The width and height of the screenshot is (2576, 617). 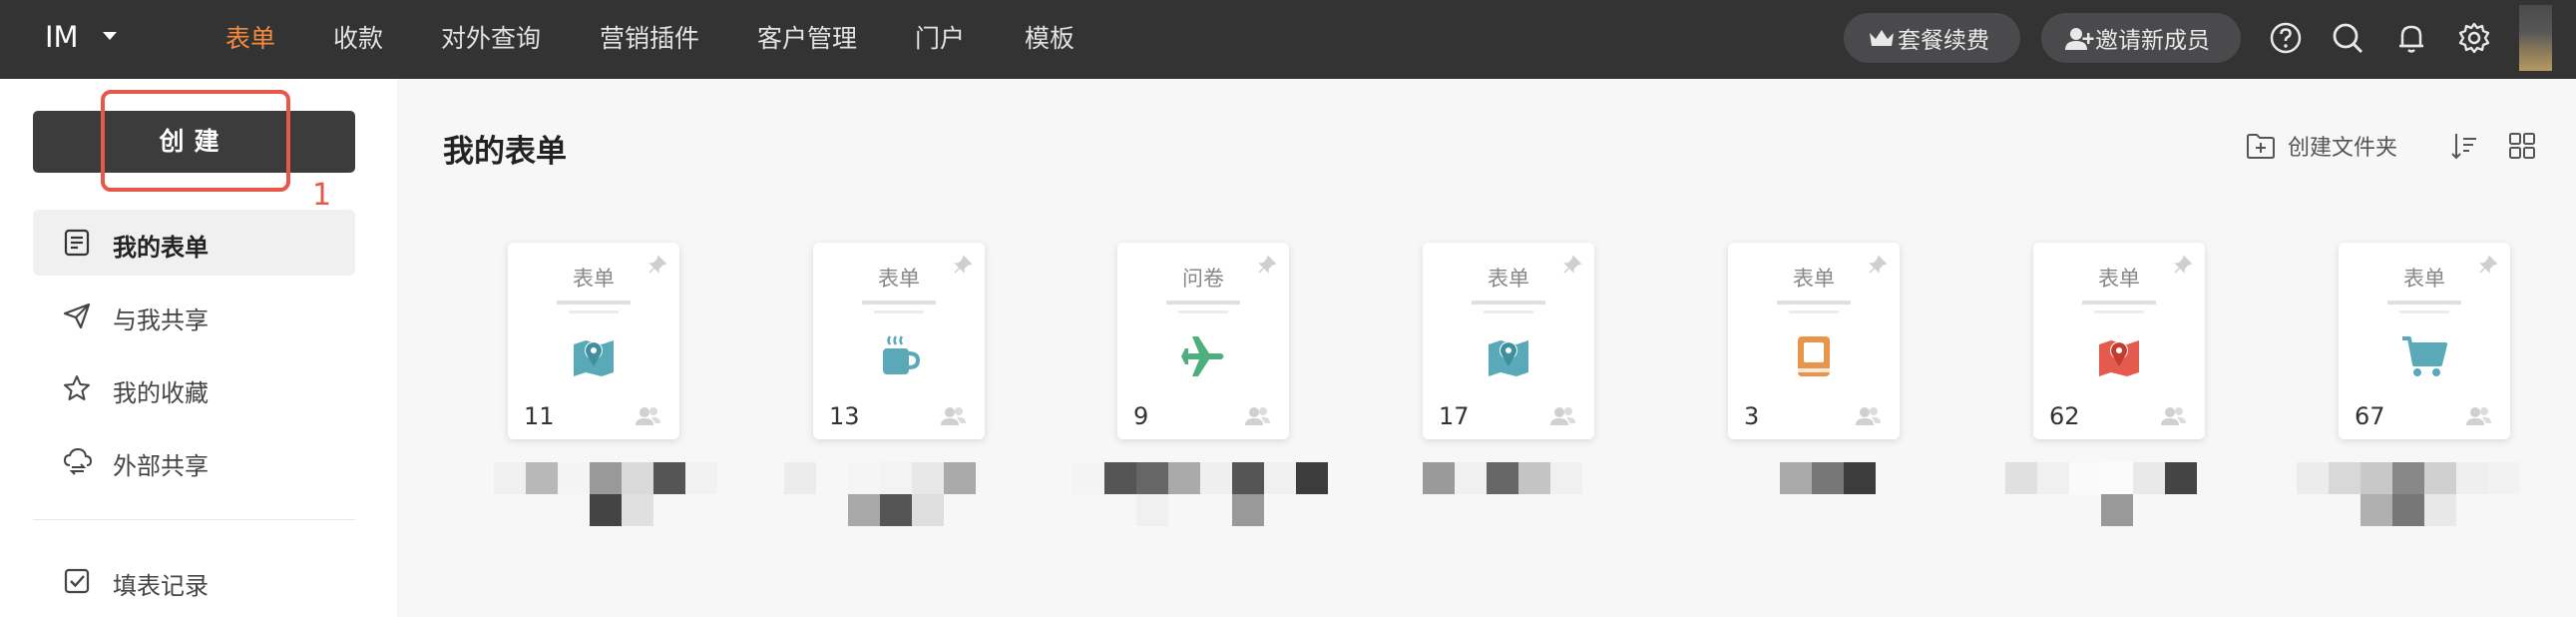 I want to click on nav-item-templates: 模板, so click(x=1049, y=37).